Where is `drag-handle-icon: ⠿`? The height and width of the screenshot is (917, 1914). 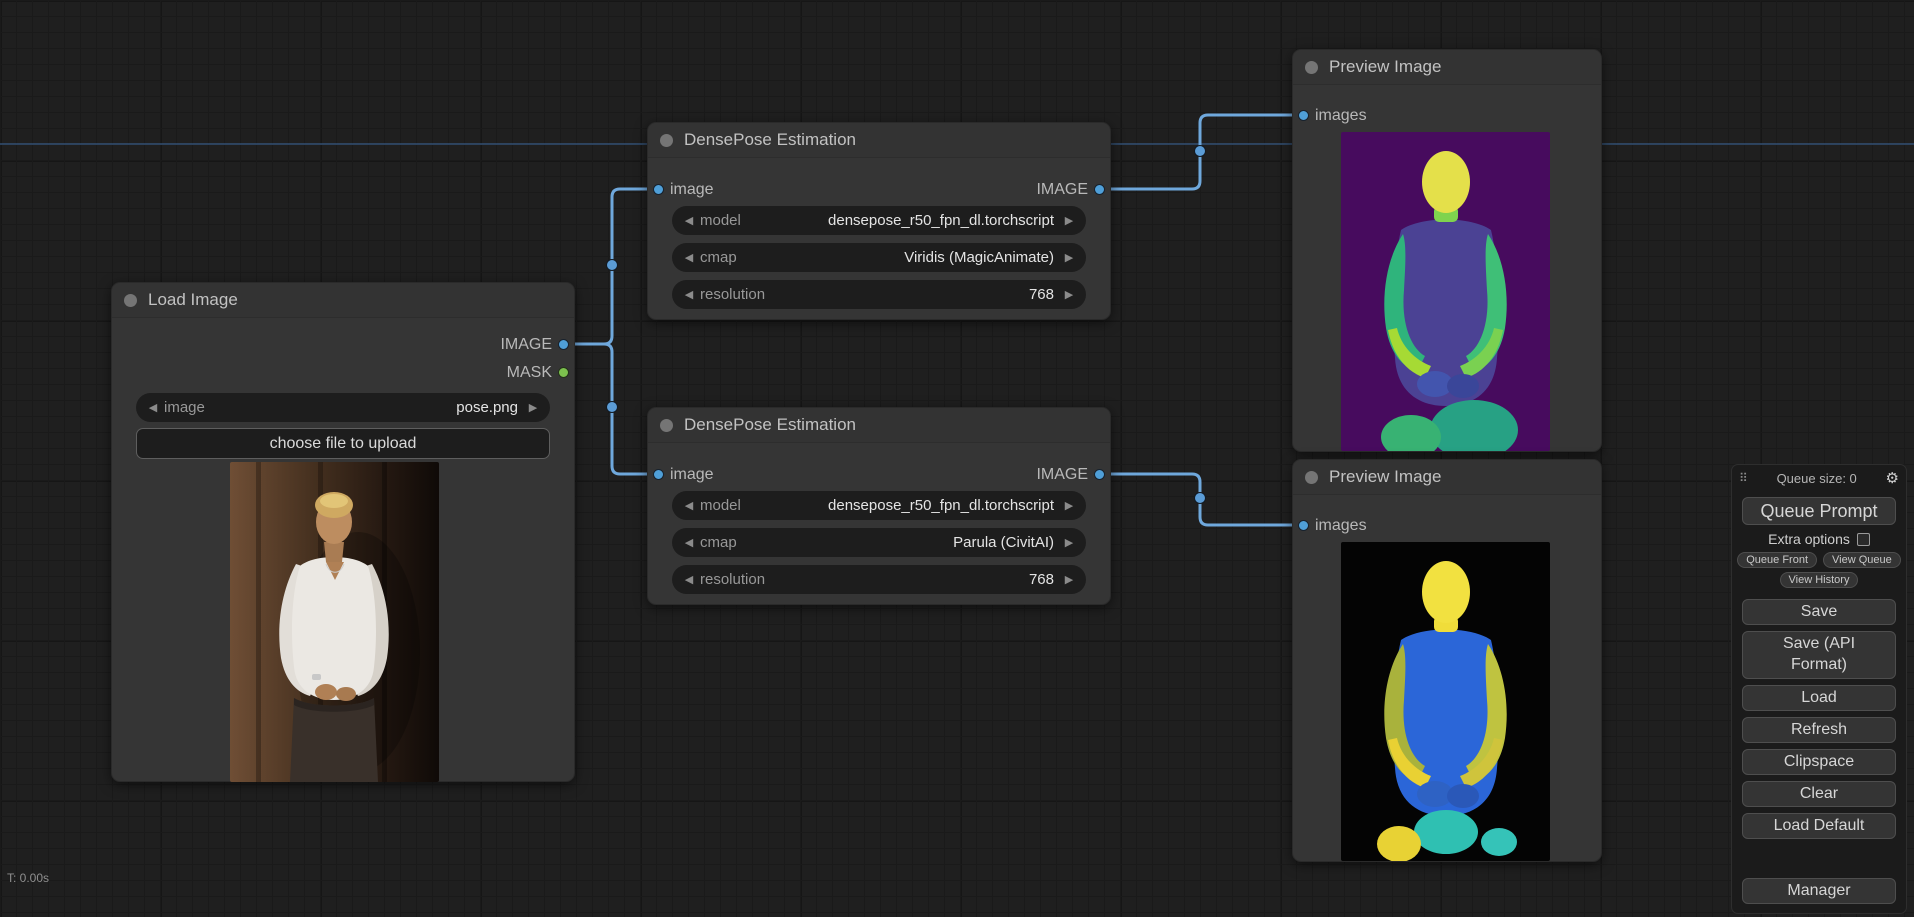 drag-handle-icon: ⠿ is located at coordinates (1743, 478).